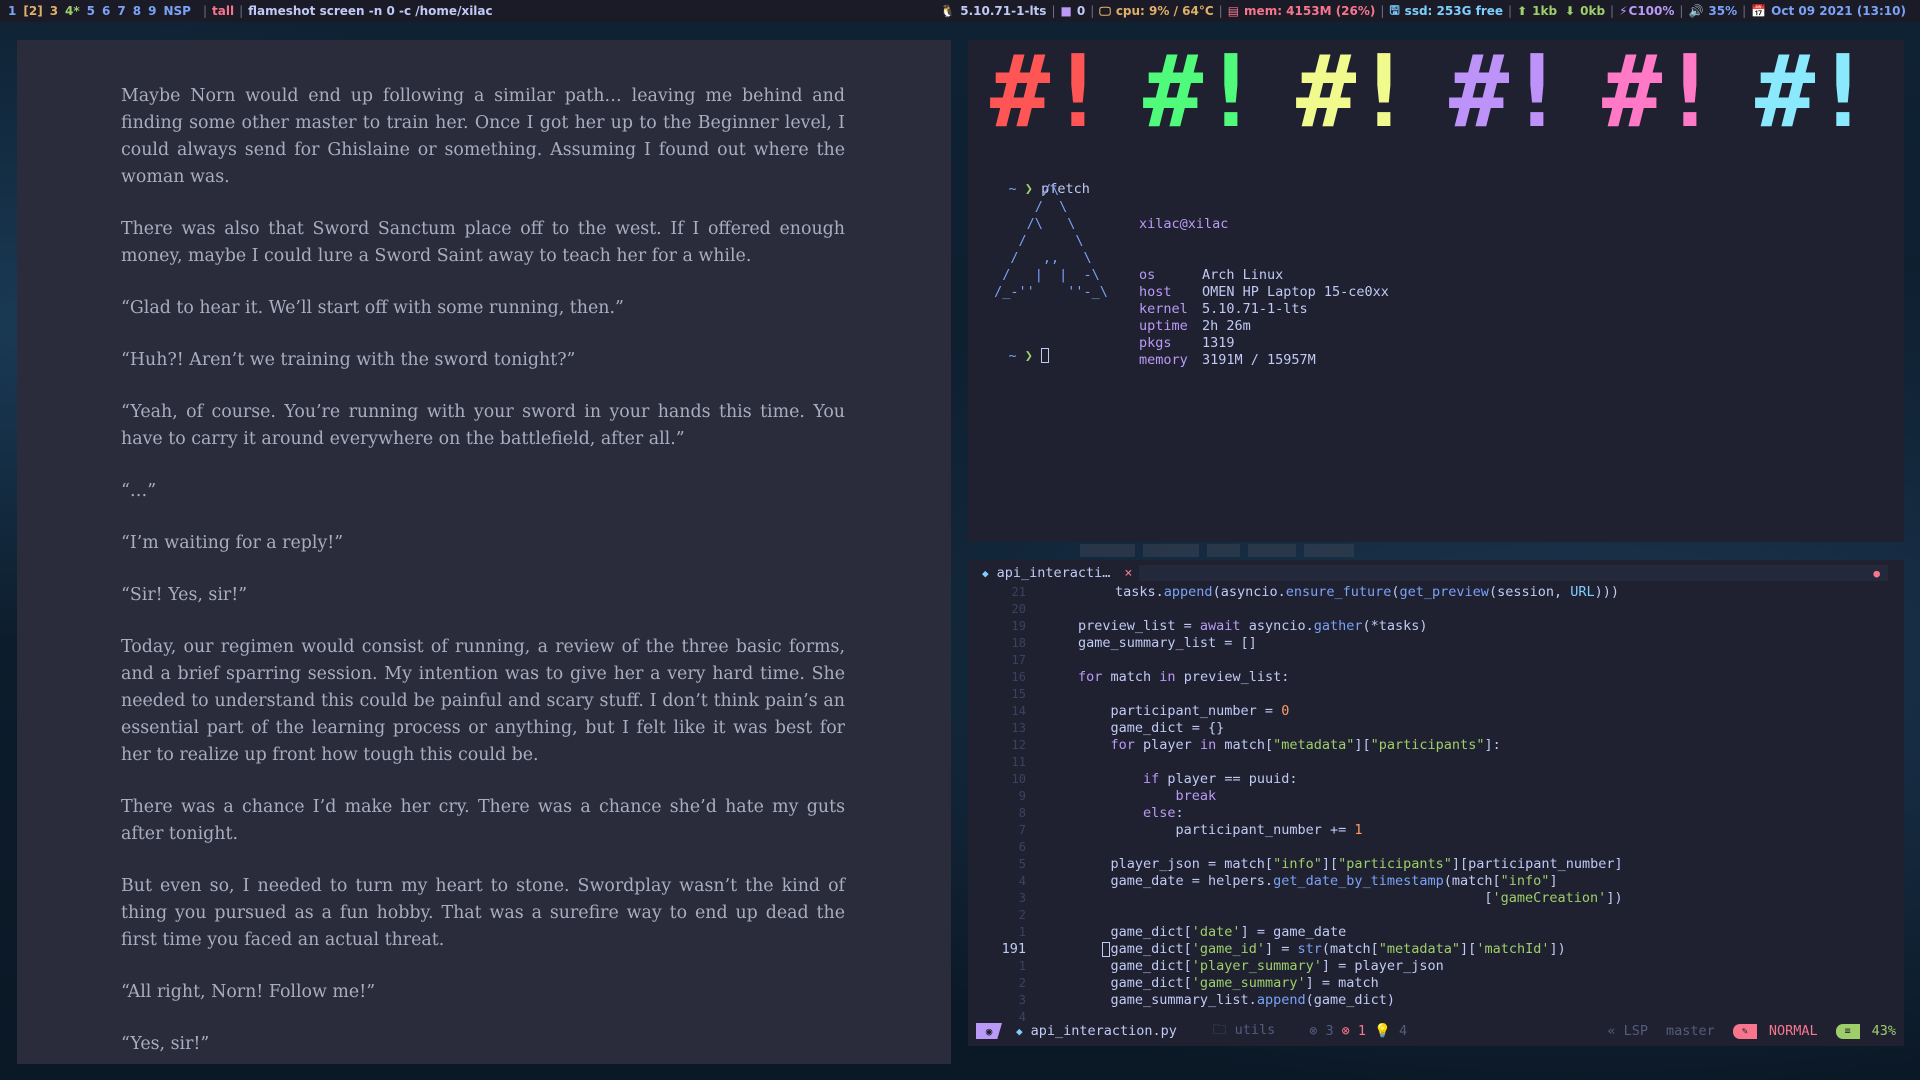  I want to click on code-line: 2 game_dict['game_summary'] = match, so click(1436, 983).